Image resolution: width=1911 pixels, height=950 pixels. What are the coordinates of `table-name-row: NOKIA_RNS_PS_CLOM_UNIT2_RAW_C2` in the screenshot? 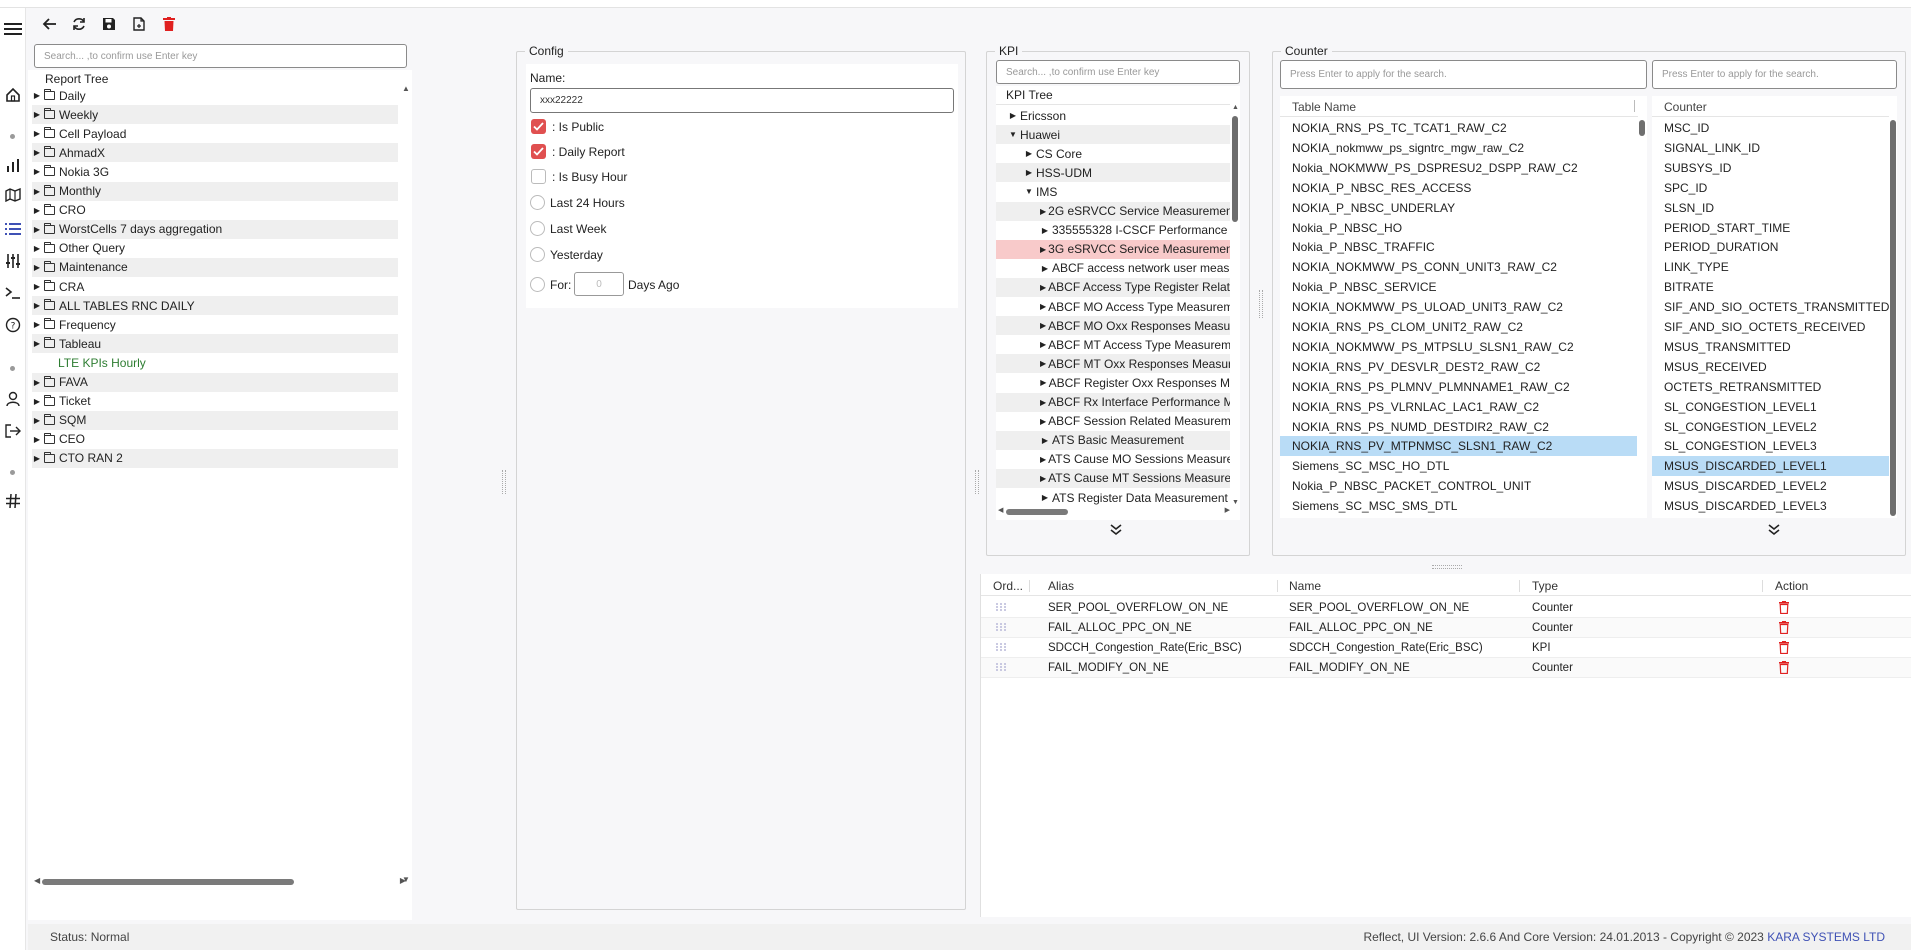 It's located at (1458, 327).